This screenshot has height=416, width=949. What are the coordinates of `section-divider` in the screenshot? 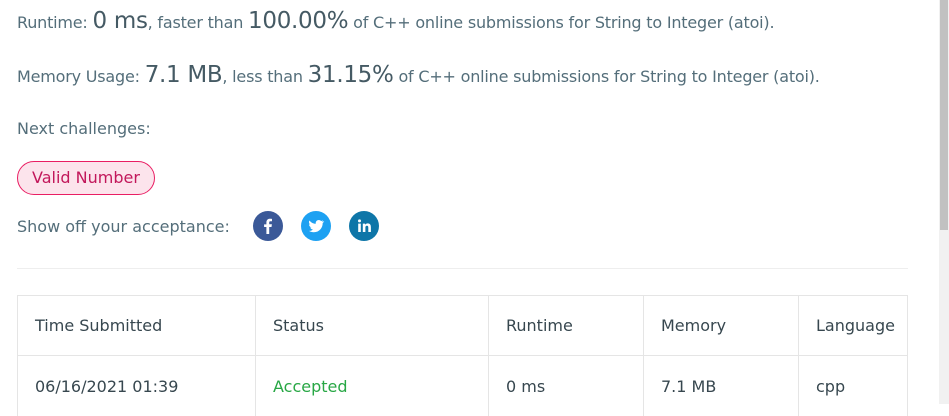 It's located at (462, 268).